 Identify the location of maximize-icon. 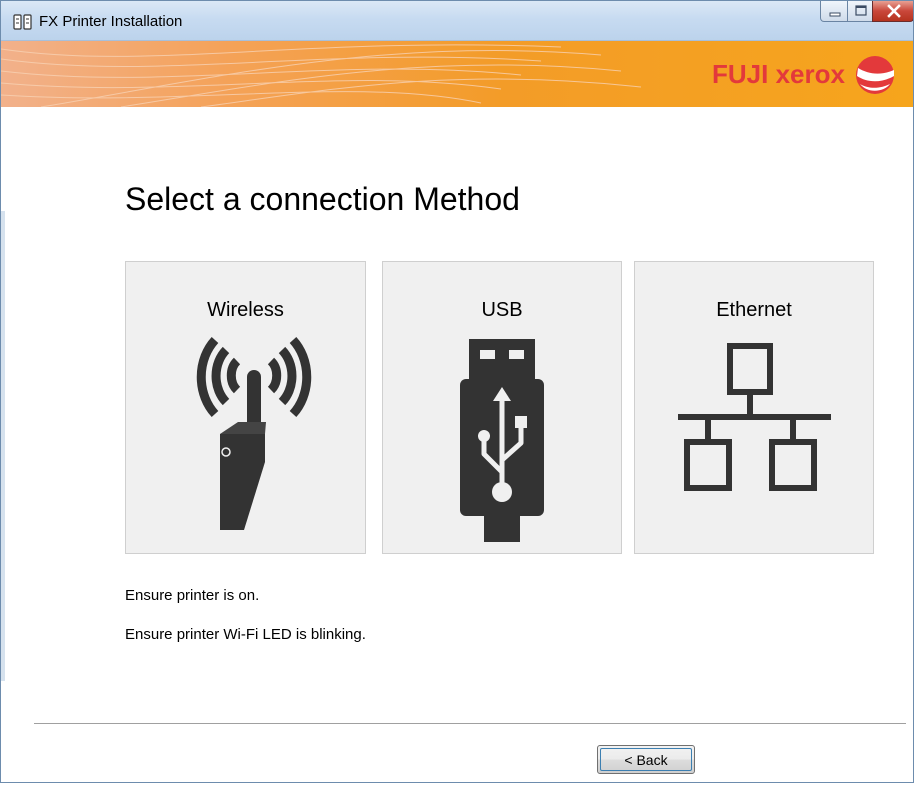
(861, 10).